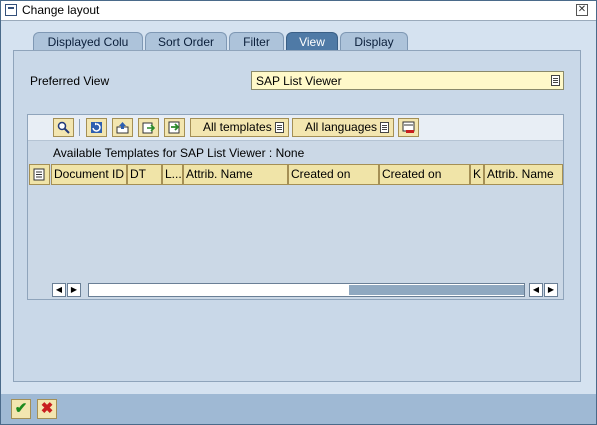 Image resolution: width=597 pixels, height=425 pixels. Describe the element at coordinates (59, 290) in the screenshot. I see `scroll-first-icon: ◀` at that location.